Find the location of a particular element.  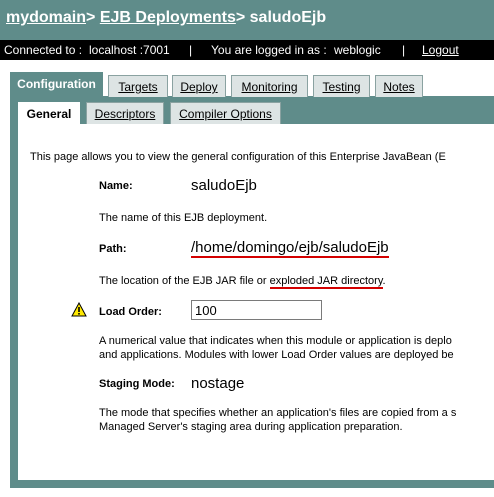

breadcrumb-domain-link: mydomain is located at coordinates (46, 17).